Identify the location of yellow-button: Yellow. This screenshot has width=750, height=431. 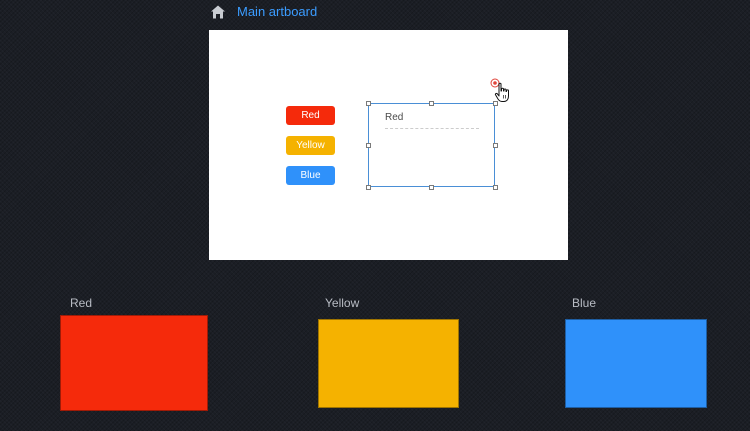
(310, 145).